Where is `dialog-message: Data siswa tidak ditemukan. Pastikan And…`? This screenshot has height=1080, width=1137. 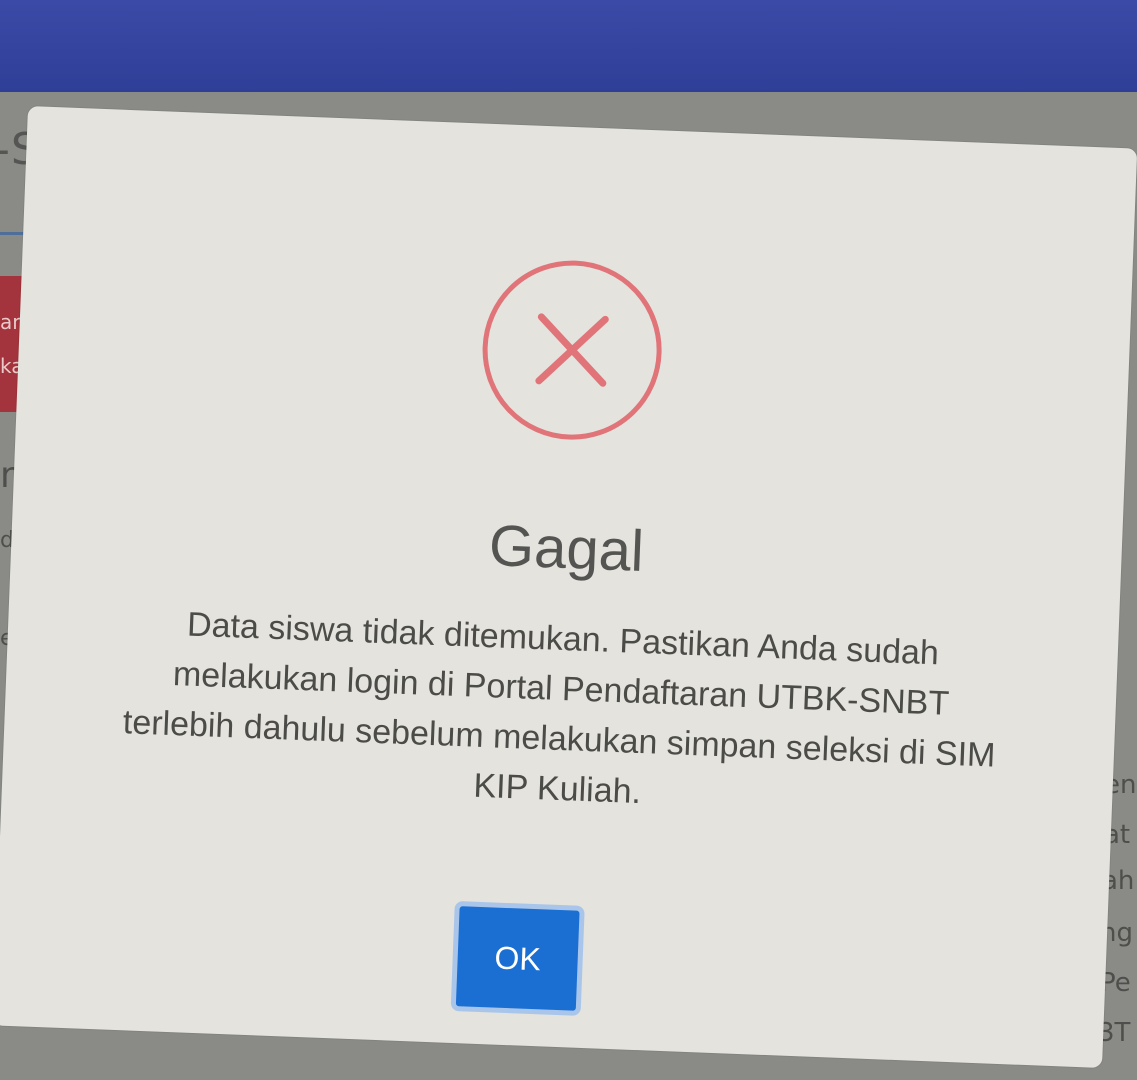
dialog-message: Data siswa tidak ditemukan. Pastikan And… is located at coordinates (559, 708).